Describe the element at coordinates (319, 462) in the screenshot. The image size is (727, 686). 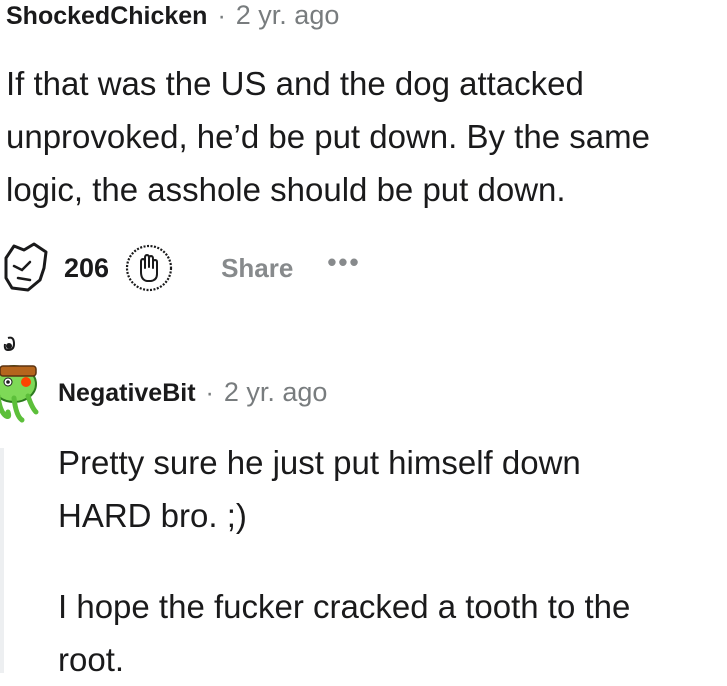
I see `comment-2-line: Pretty sure he just put himself down` at that location.